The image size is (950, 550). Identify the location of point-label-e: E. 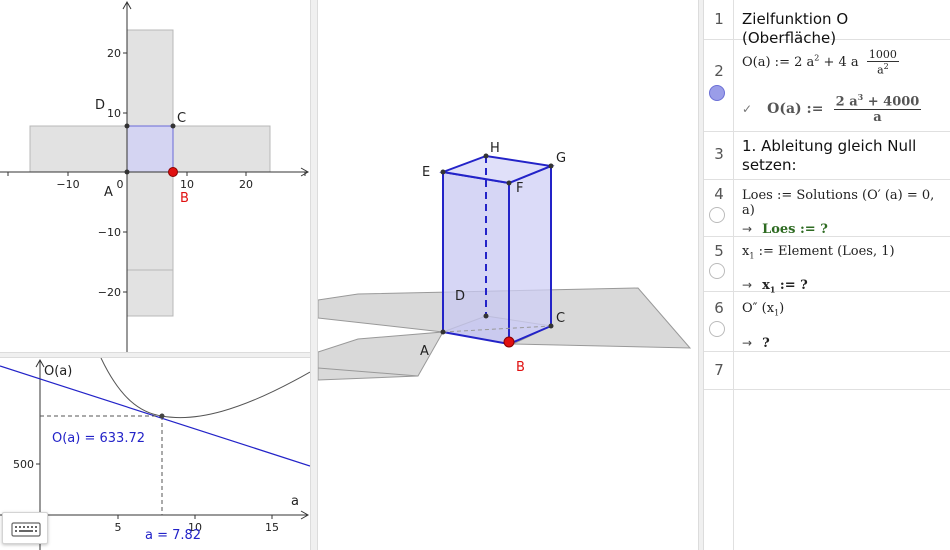
(426, 172).